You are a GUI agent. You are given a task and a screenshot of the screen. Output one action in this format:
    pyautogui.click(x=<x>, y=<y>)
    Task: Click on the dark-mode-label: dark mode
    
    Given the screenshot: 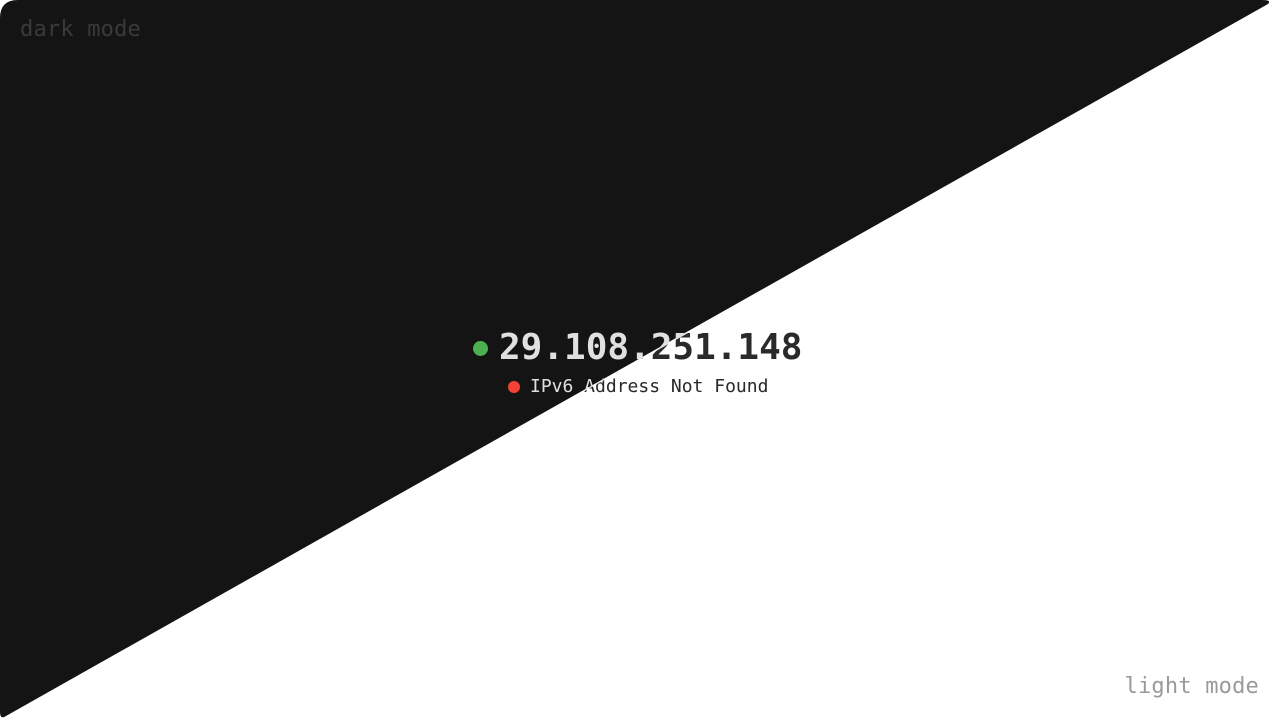 What is the action you would take?
    pyautogui.click(x=80, y=30)
    